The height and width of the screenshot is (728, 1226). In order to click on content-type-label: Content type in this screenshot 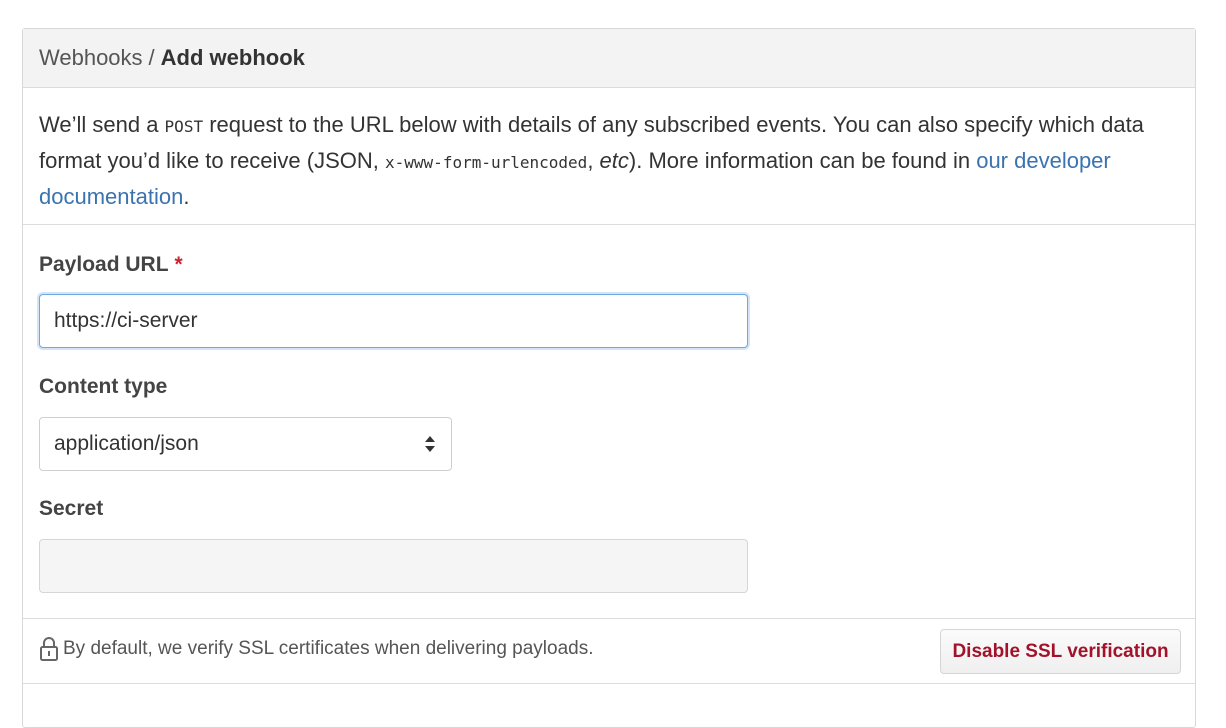, I will do `click(103, 386)`.